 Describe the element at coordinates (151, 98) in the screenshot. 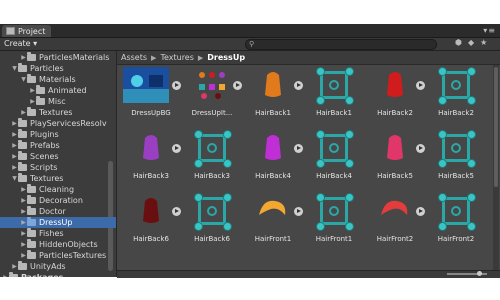

I see `asset-item: DressUpBG` at that location.